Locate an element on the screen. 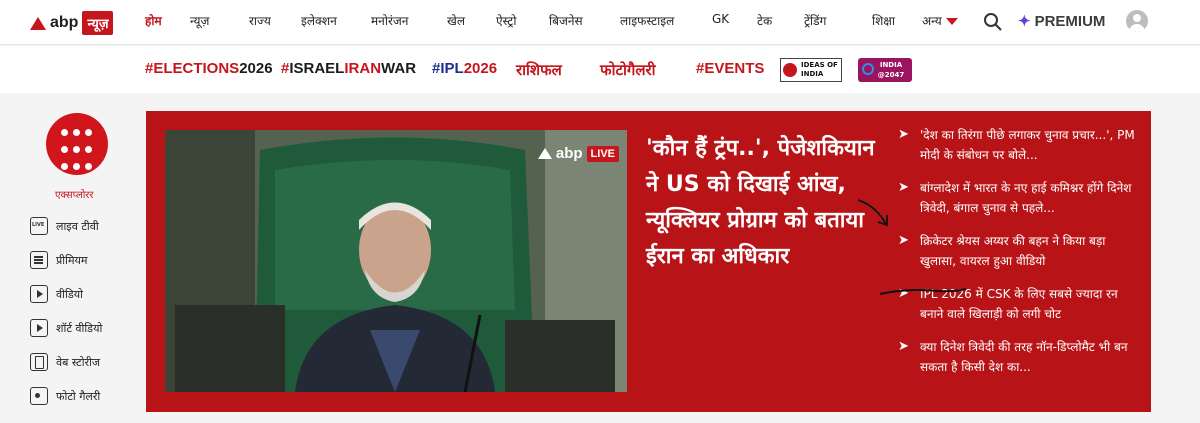  tag-ipl: #IPL2026 is located at coordinates (464, 68).